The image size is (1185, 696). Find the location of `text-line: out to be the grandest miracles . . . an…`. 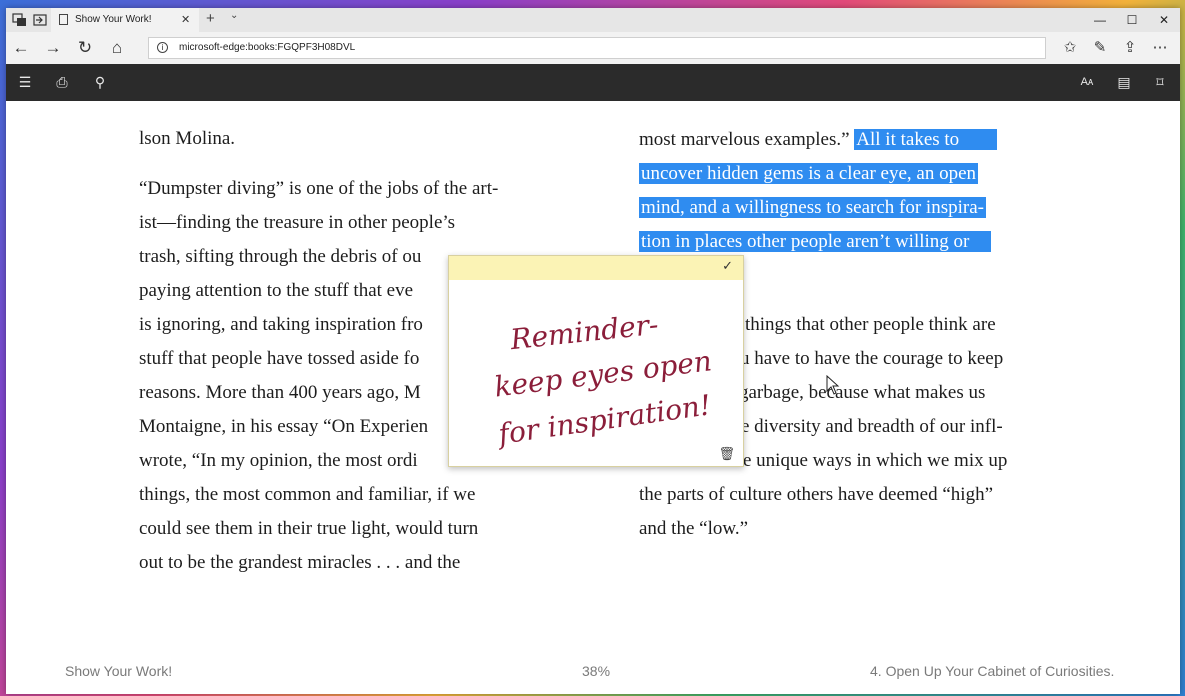

text-line: out to be the grandest miracles . . . an… is located at coordinates (300, 562).